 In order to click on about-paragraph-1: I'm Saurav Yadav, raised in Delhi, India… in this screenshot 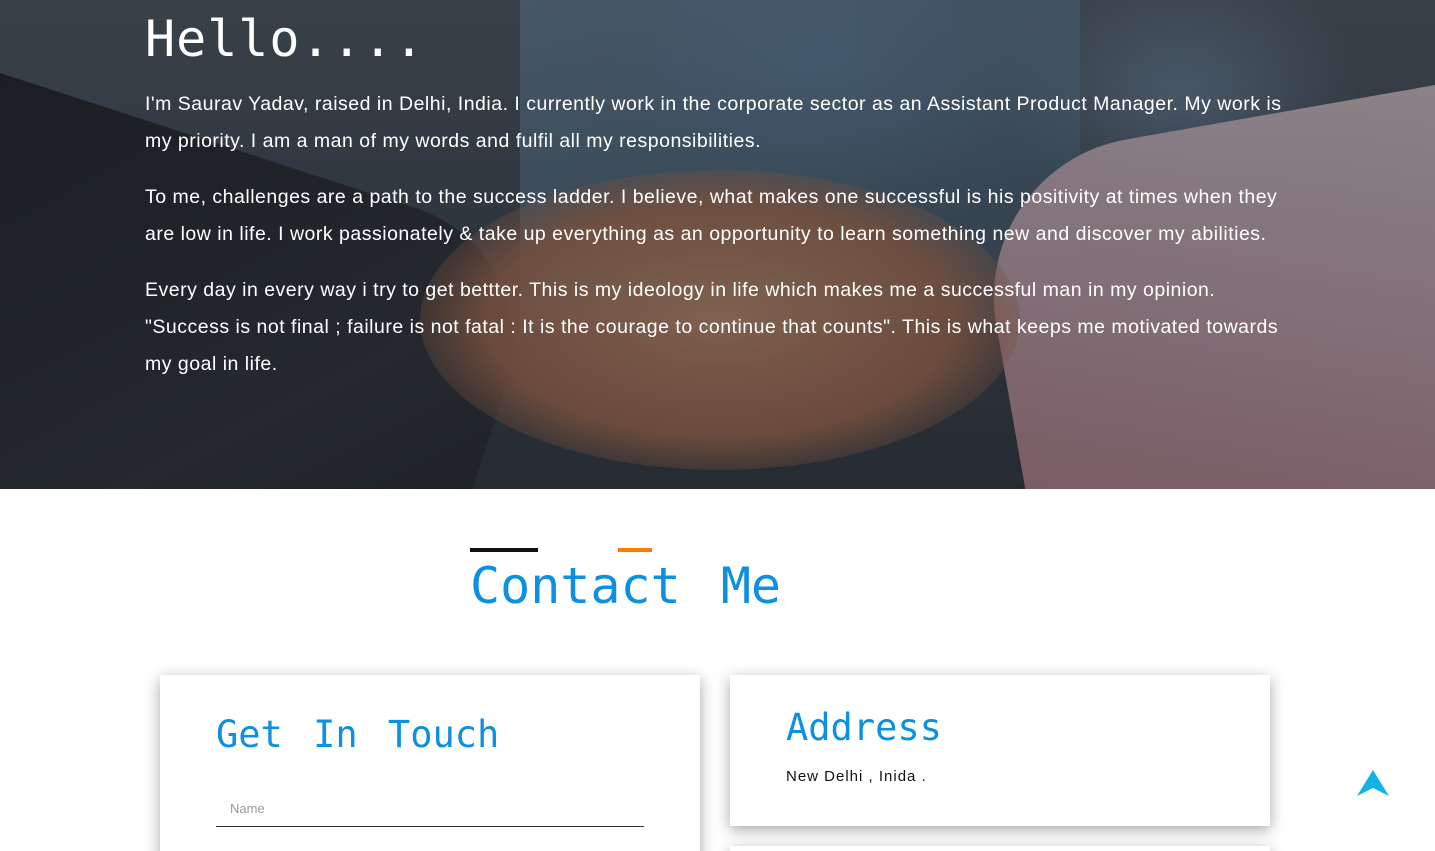, I will do `click(713, 122)`.